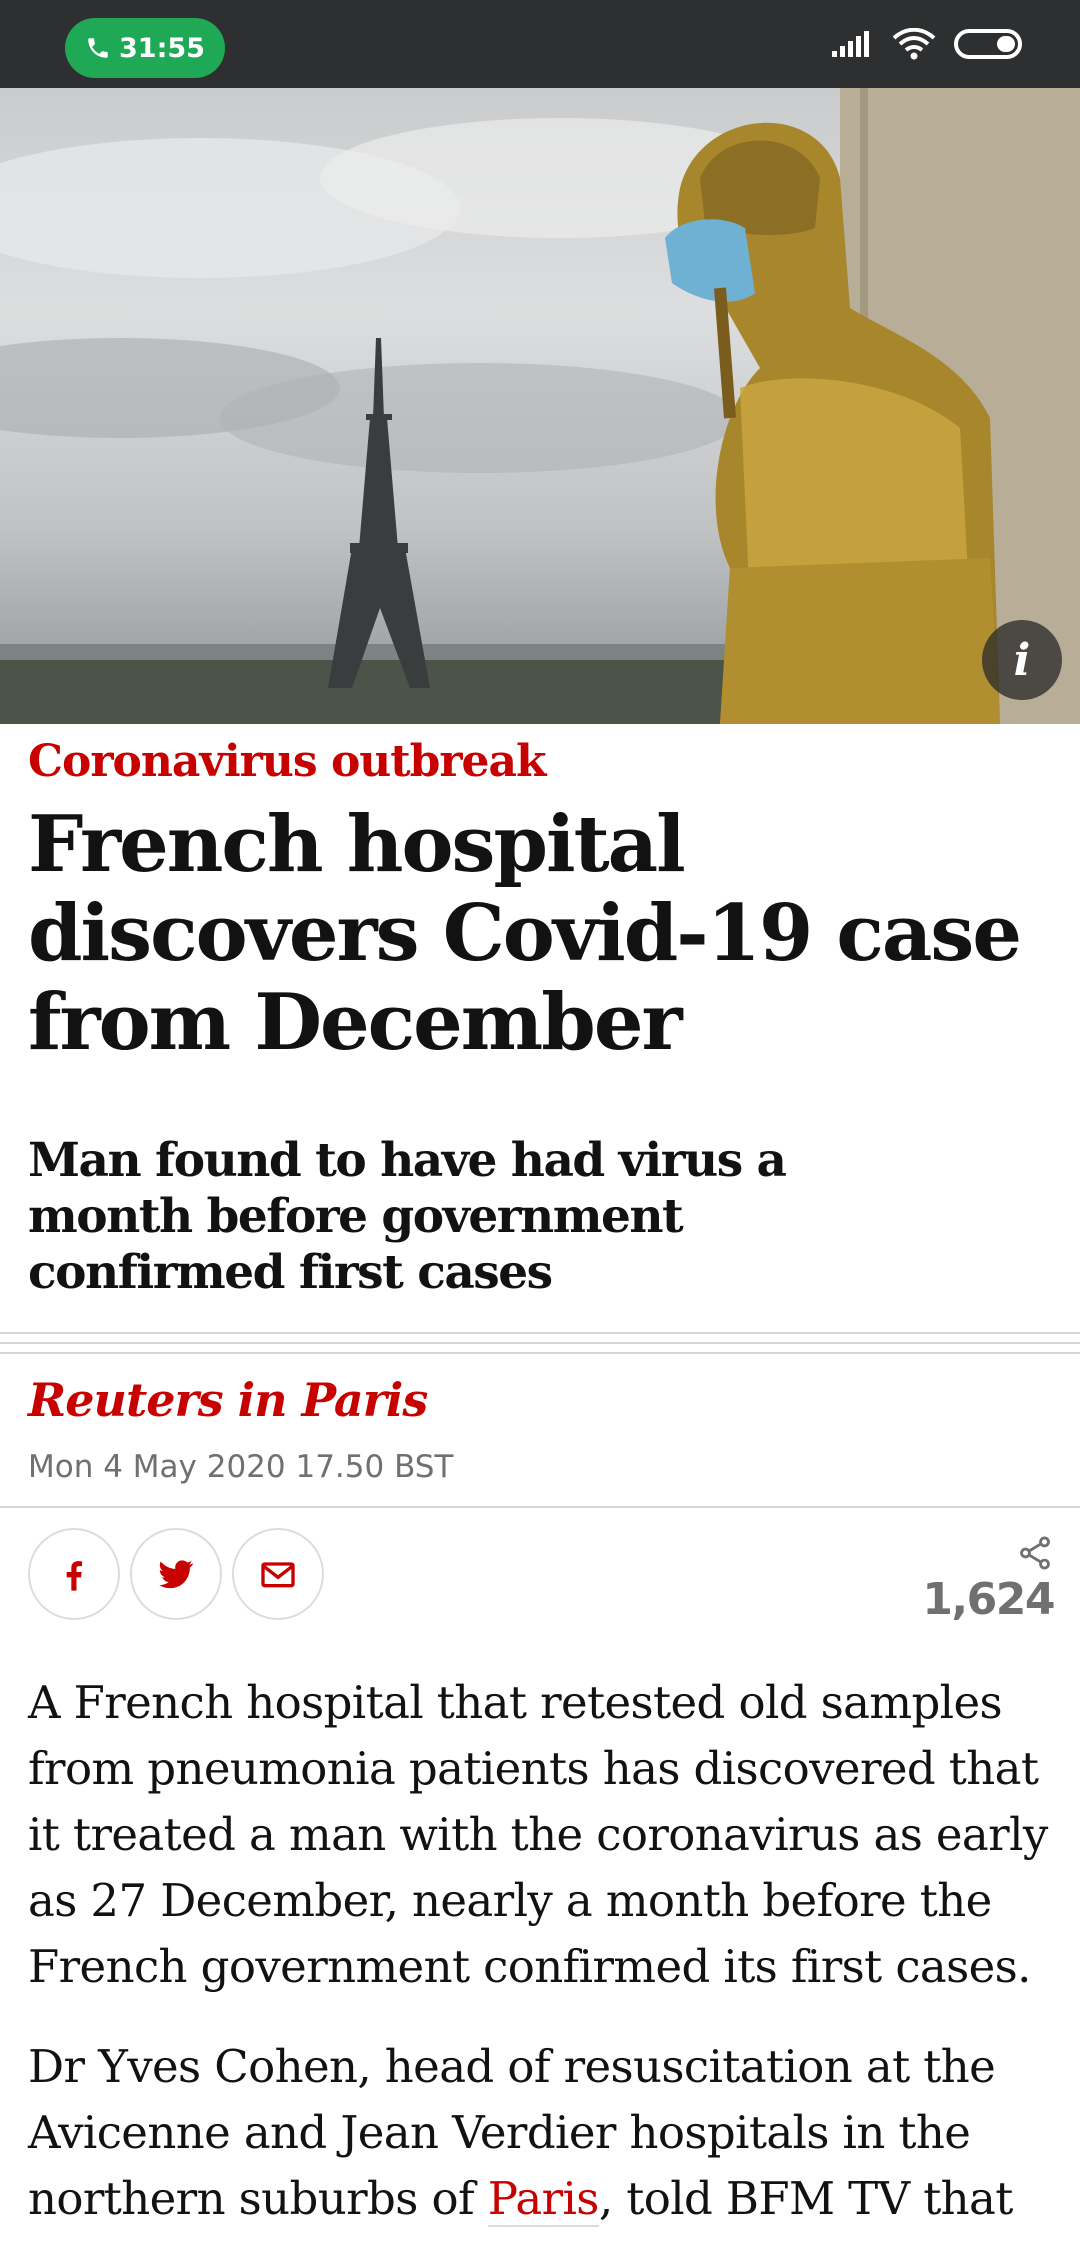 Image resolution: width=1080 pixels, height=2246 pixels. Describe the element at coordinates (1022, 660) in the screenshot. I see `image-info-button: i` at that location.